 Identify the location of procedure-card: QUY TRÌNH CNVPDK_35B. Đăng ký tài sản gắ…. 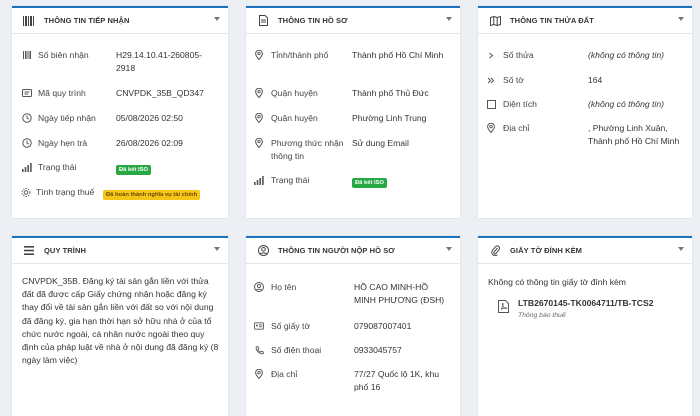
(120, 326).